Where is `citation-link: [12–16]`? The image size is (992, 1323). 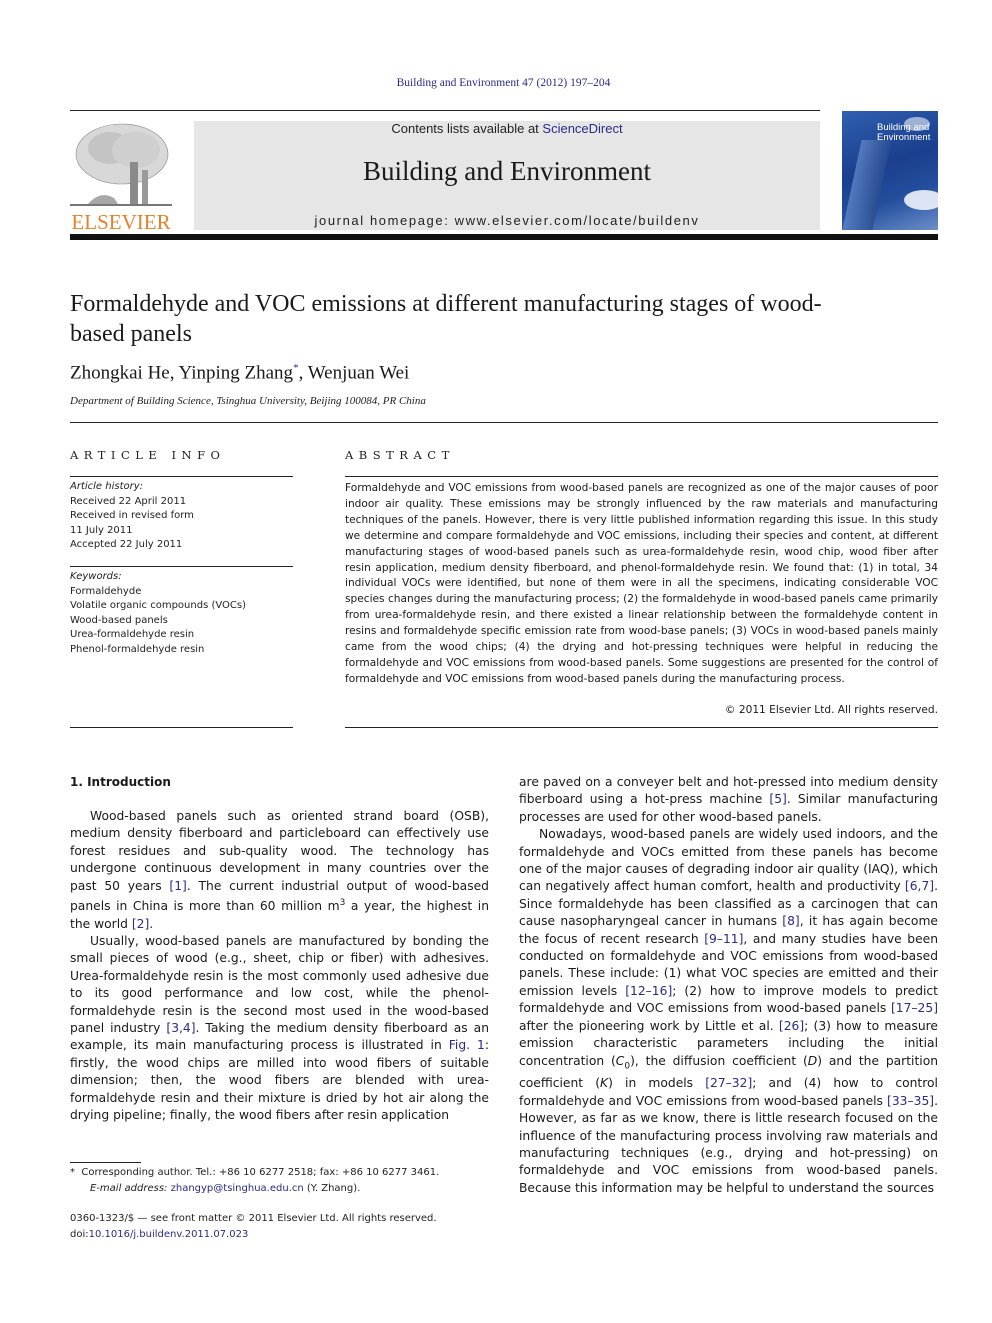
citation-link: [12–16] is located at coordinates (648, 991).